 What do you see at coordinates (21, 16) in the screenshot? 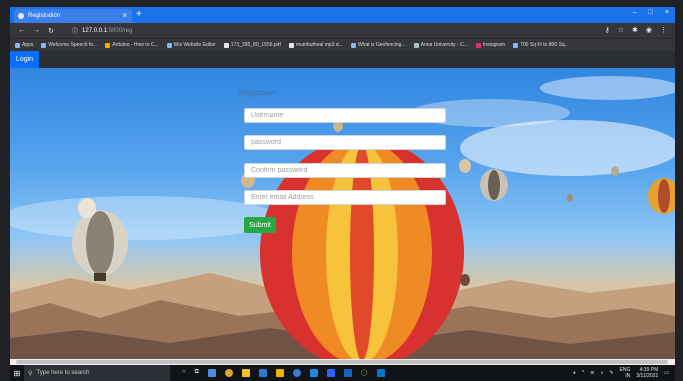
I see `favicon-icon` at bounding box center [21, 16].